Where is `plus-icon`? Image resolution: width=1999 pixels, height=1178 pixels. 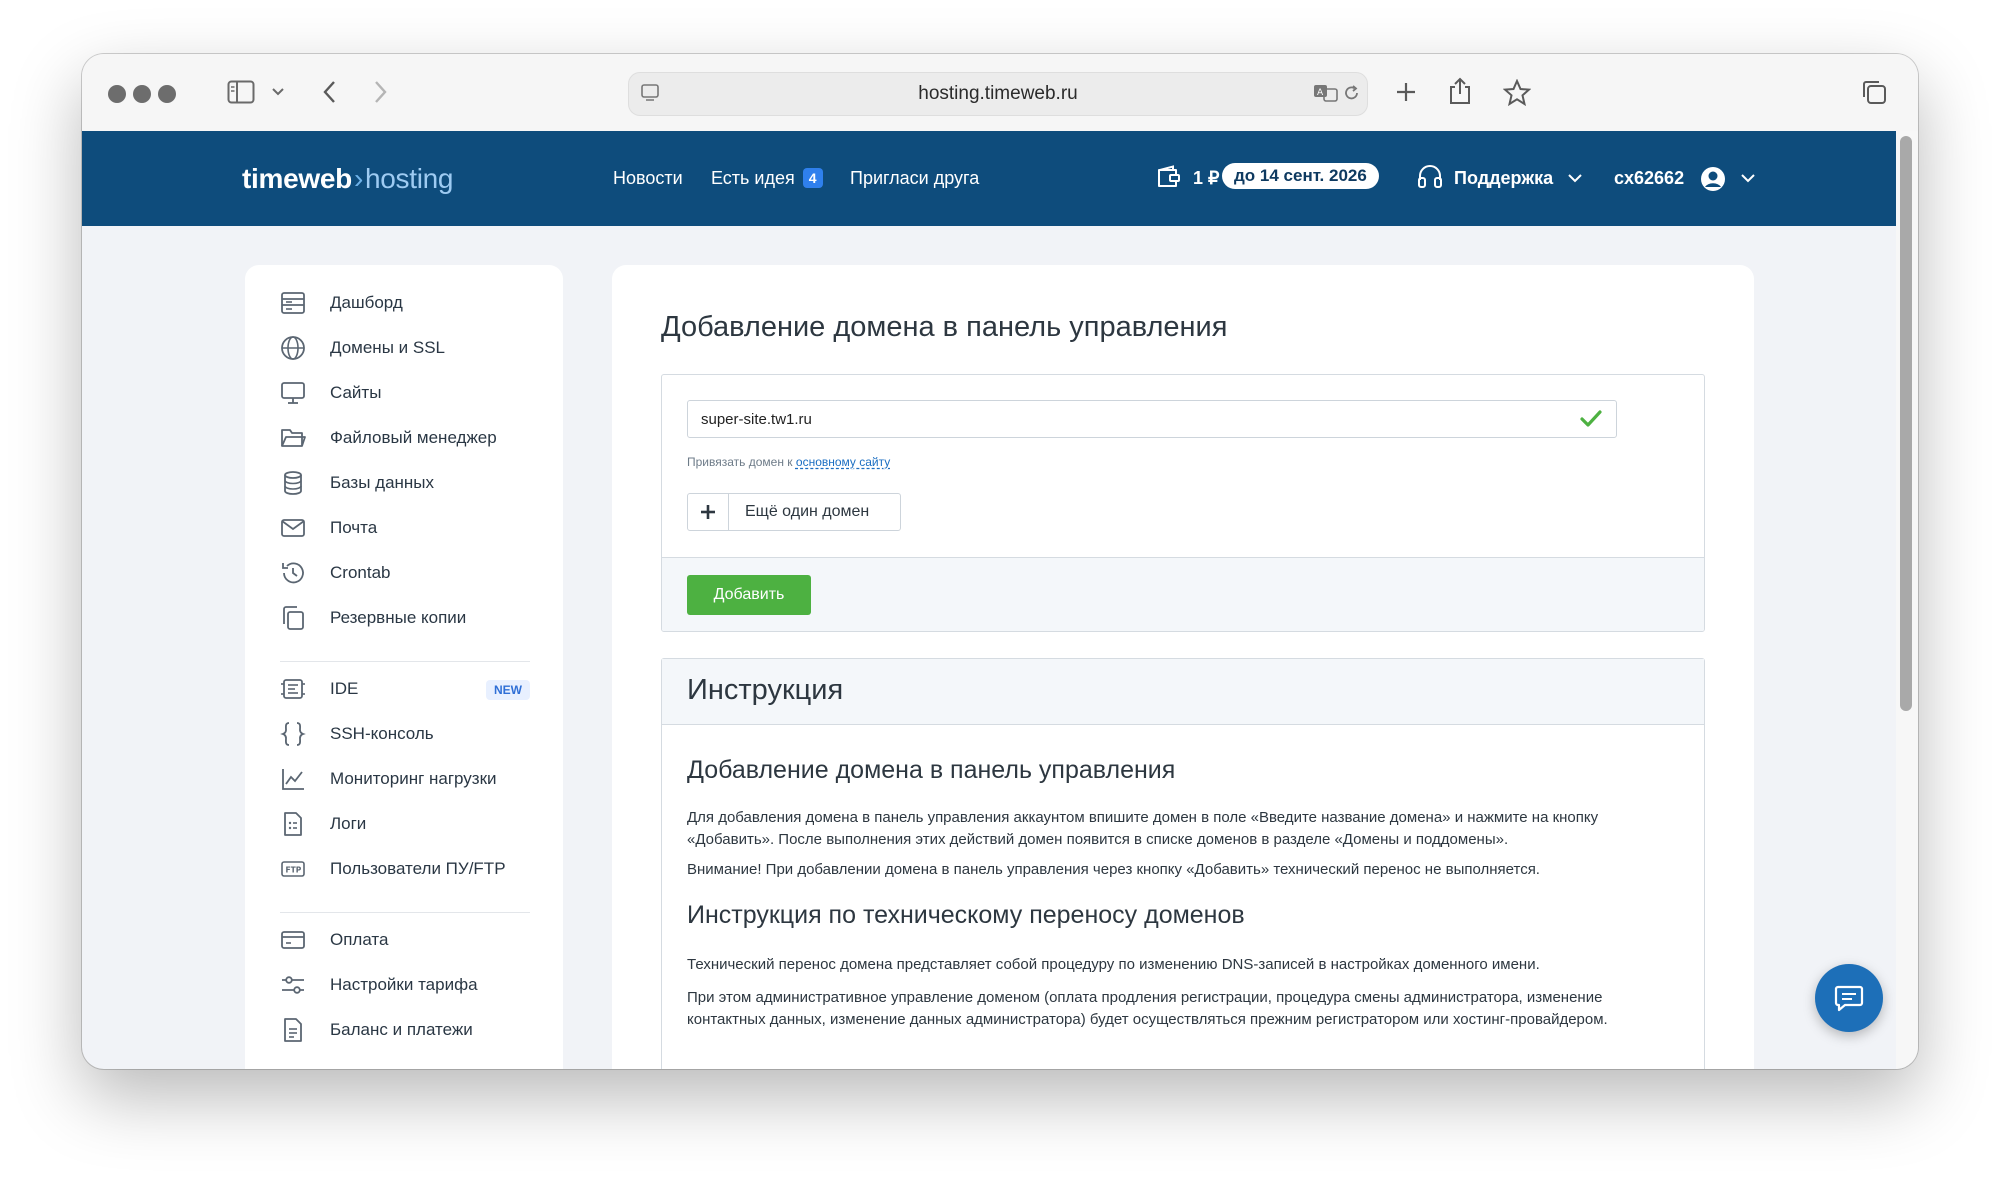 plus-icon is located at coordinates (708, 512).